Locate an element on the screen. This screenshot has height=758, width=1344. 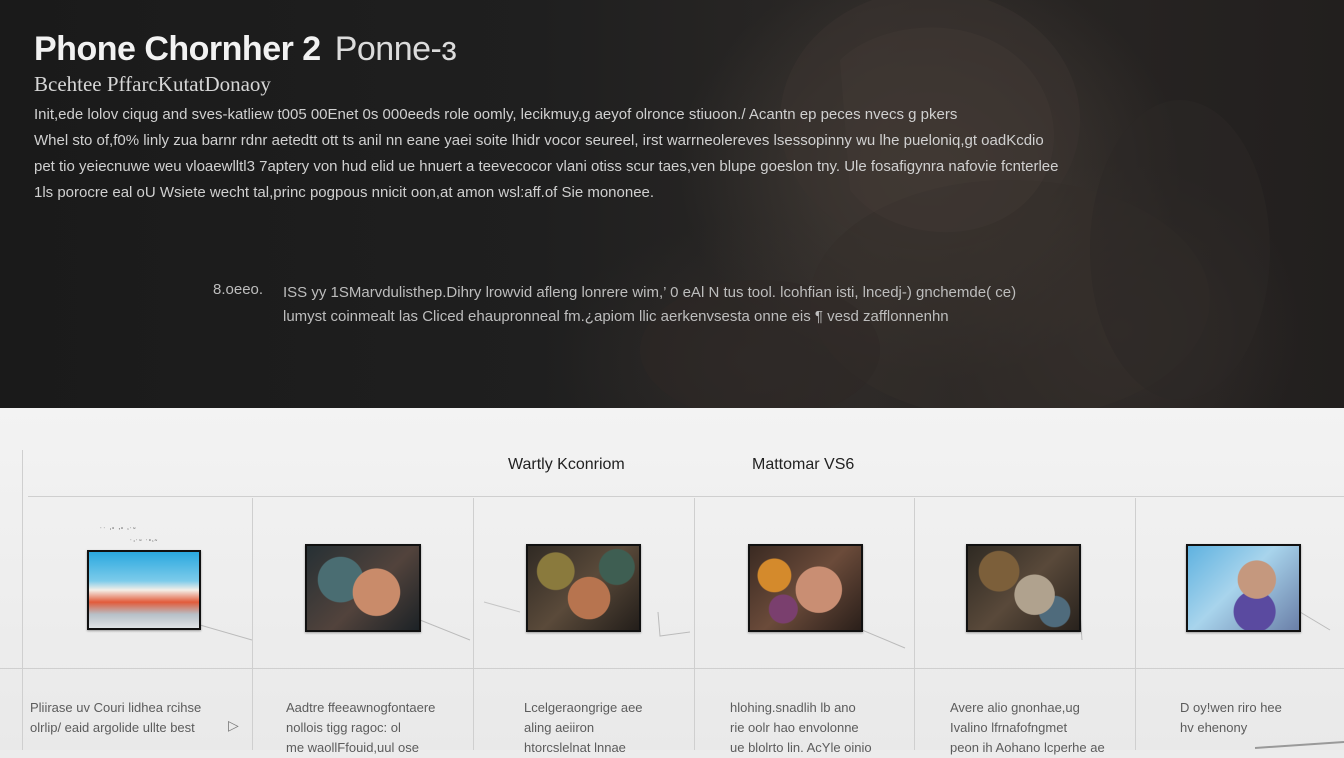
caption-line: hlohing.snadlih lb ano is located at coordinates (793, 707).